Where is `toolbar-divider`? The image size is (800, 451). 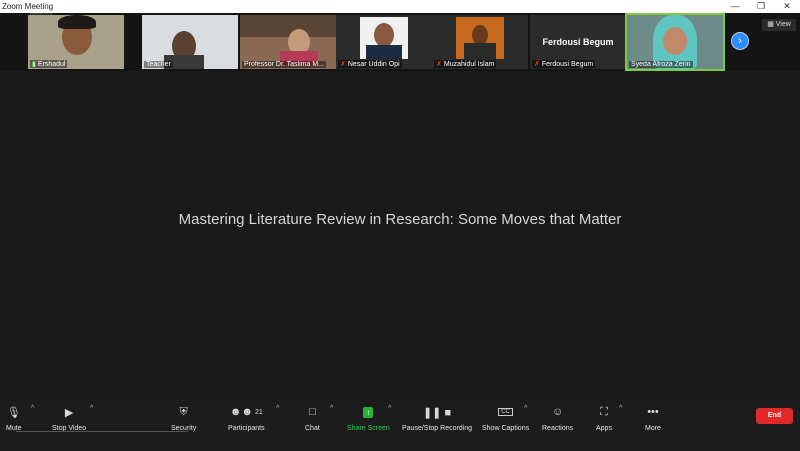 toolbar-divider is located at coordinates (102, 431).